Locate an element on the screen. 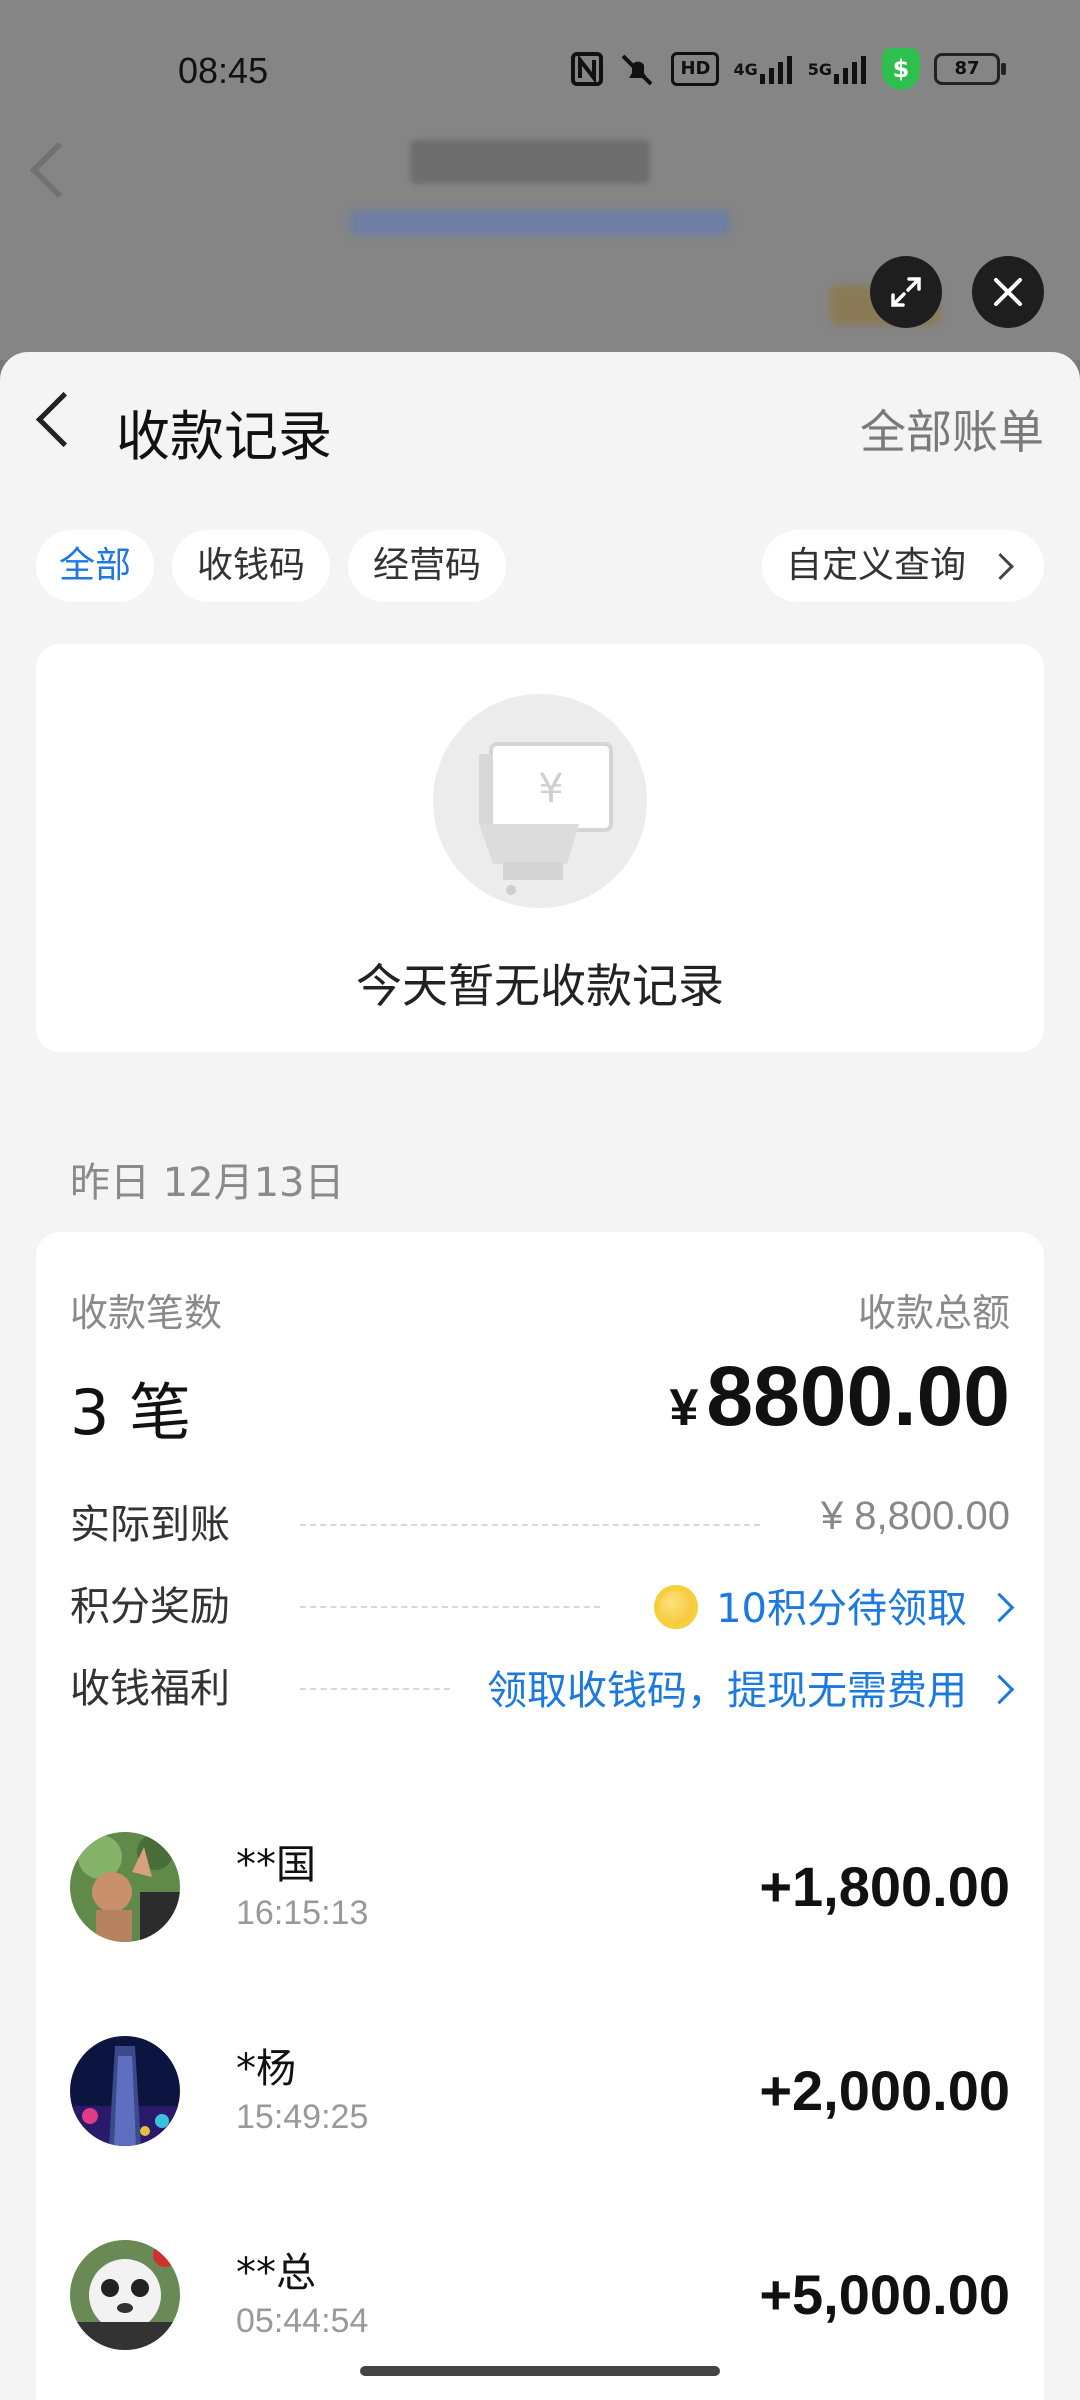  5g-signal-icon: 5G is located at coordinates (838, 69).